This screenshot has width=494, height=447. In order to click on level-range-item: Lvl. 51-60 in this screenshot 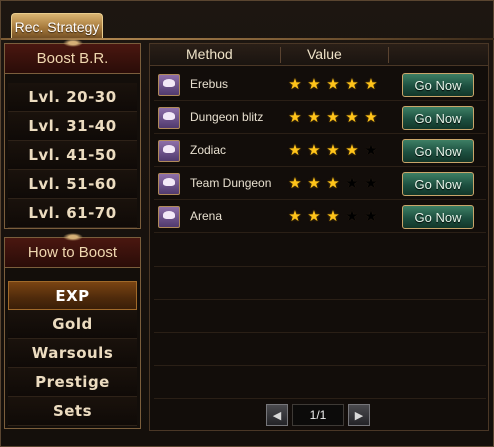, I will do `click(72, 184)`.